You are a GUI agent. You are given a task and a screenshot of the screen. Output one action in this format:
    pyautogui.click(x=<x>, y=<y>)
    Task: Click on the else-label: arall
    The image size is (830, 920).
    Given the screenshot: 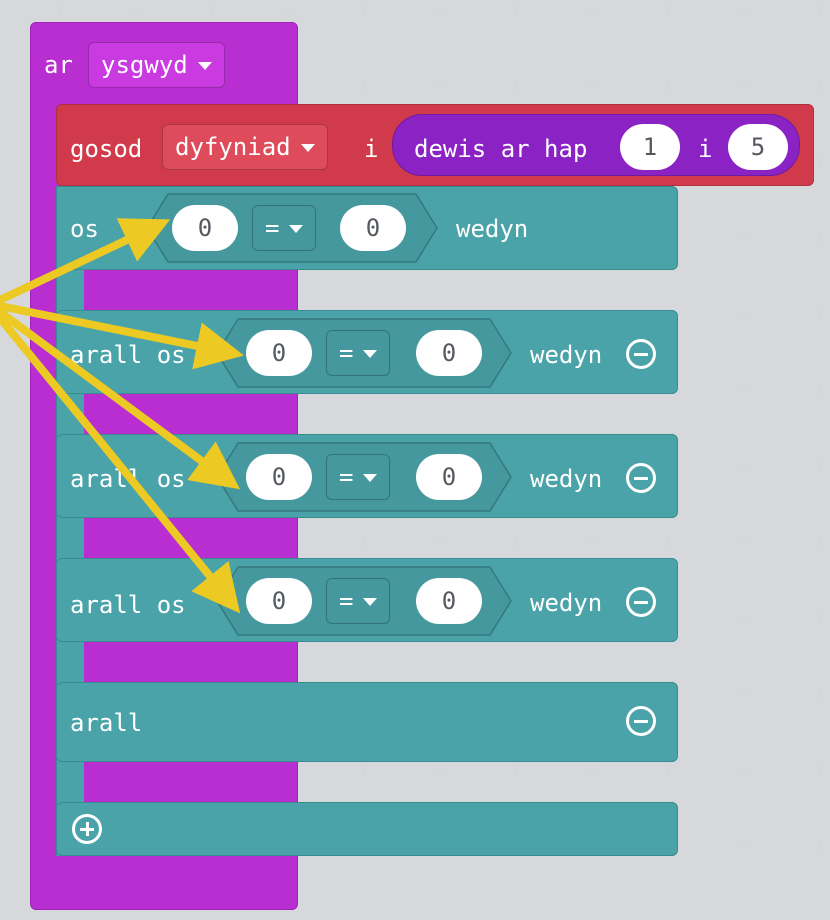 What is the action you would take?
    pyautogui.click(x=106, y=723)
    